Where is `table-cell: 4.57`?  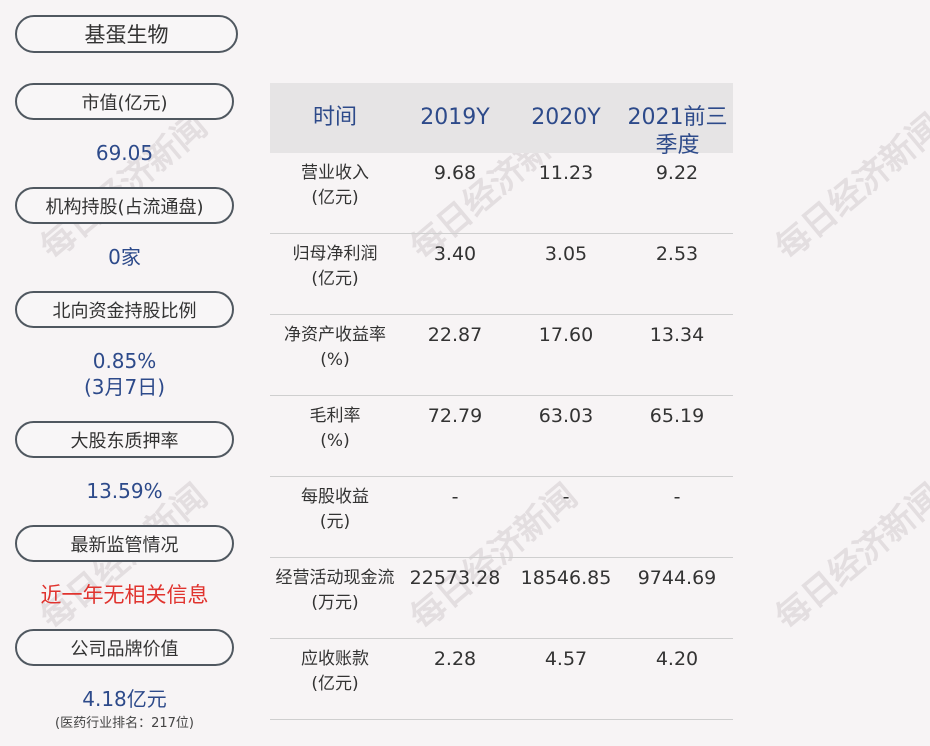 table-cell: 4.57 is located at coordinates (566, 659).